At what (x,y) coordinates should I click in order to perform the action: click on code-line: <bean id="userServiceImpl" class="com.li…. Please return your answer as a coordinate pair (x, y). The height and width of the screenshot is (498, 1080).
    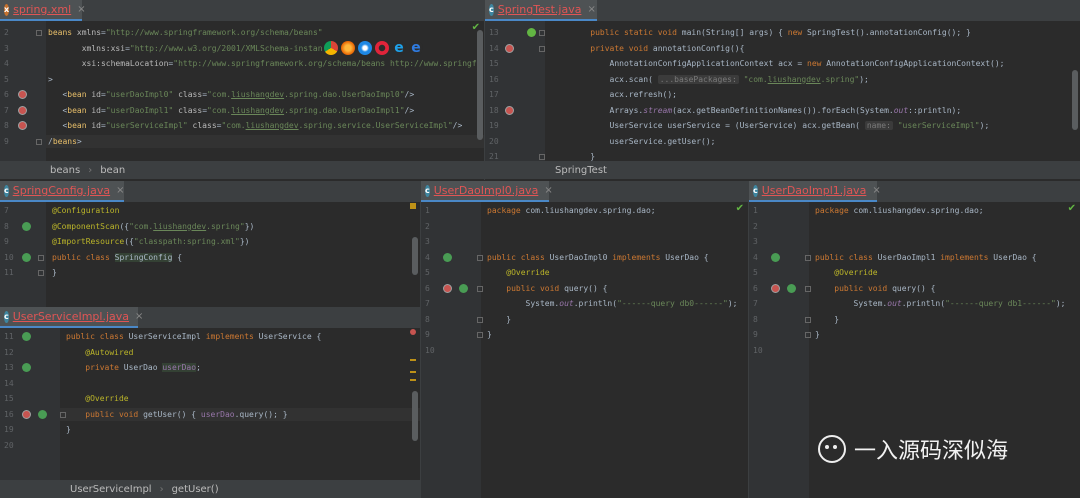
    Looking at the image, I should click on (255, 125).